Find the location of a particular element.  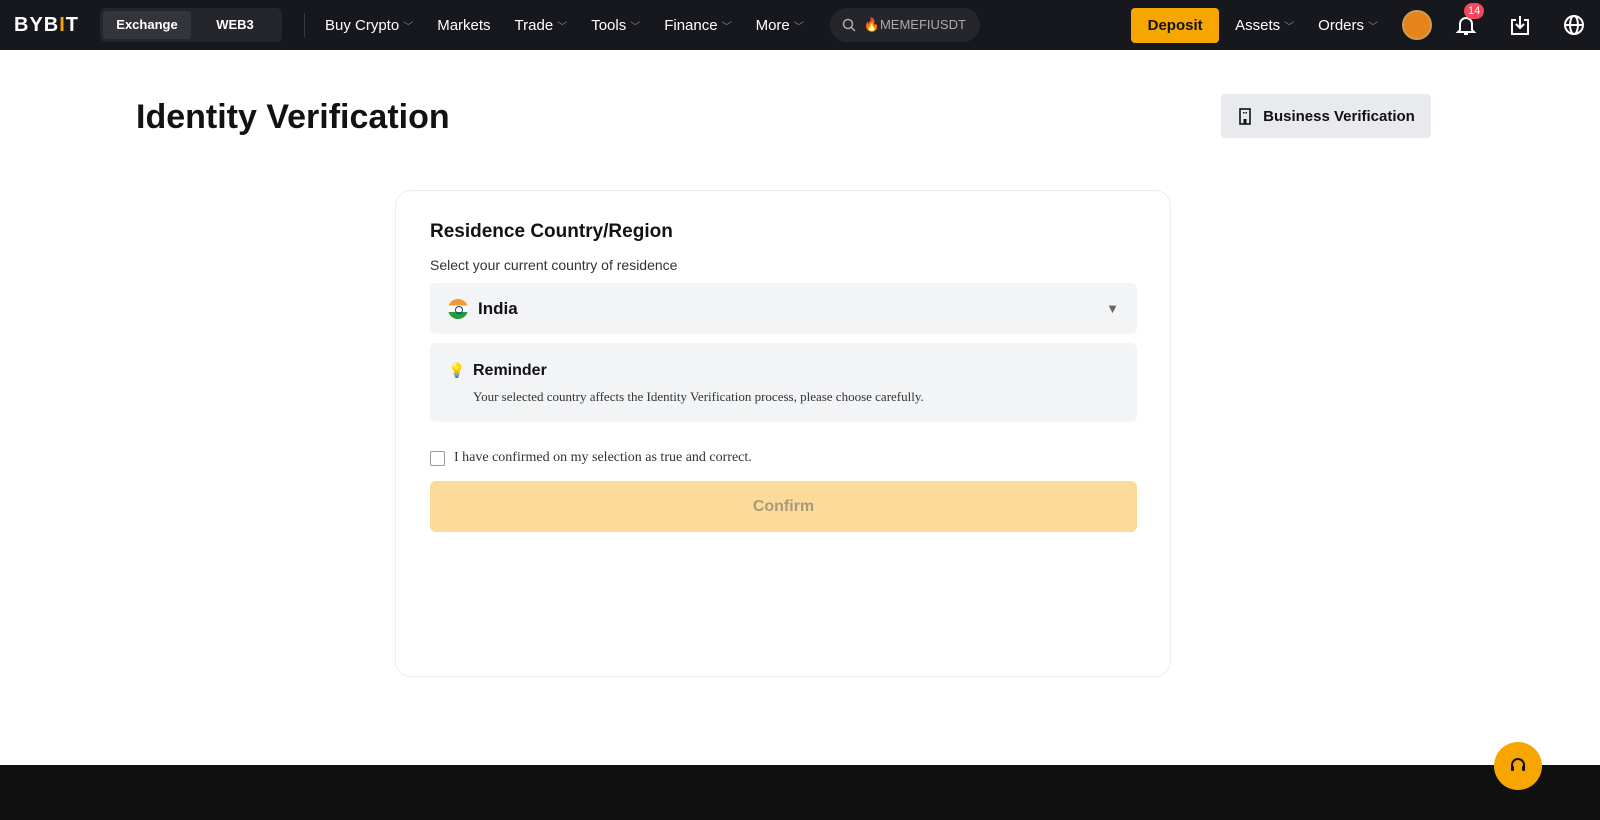

download-button is located at coordinates (1520, 25).